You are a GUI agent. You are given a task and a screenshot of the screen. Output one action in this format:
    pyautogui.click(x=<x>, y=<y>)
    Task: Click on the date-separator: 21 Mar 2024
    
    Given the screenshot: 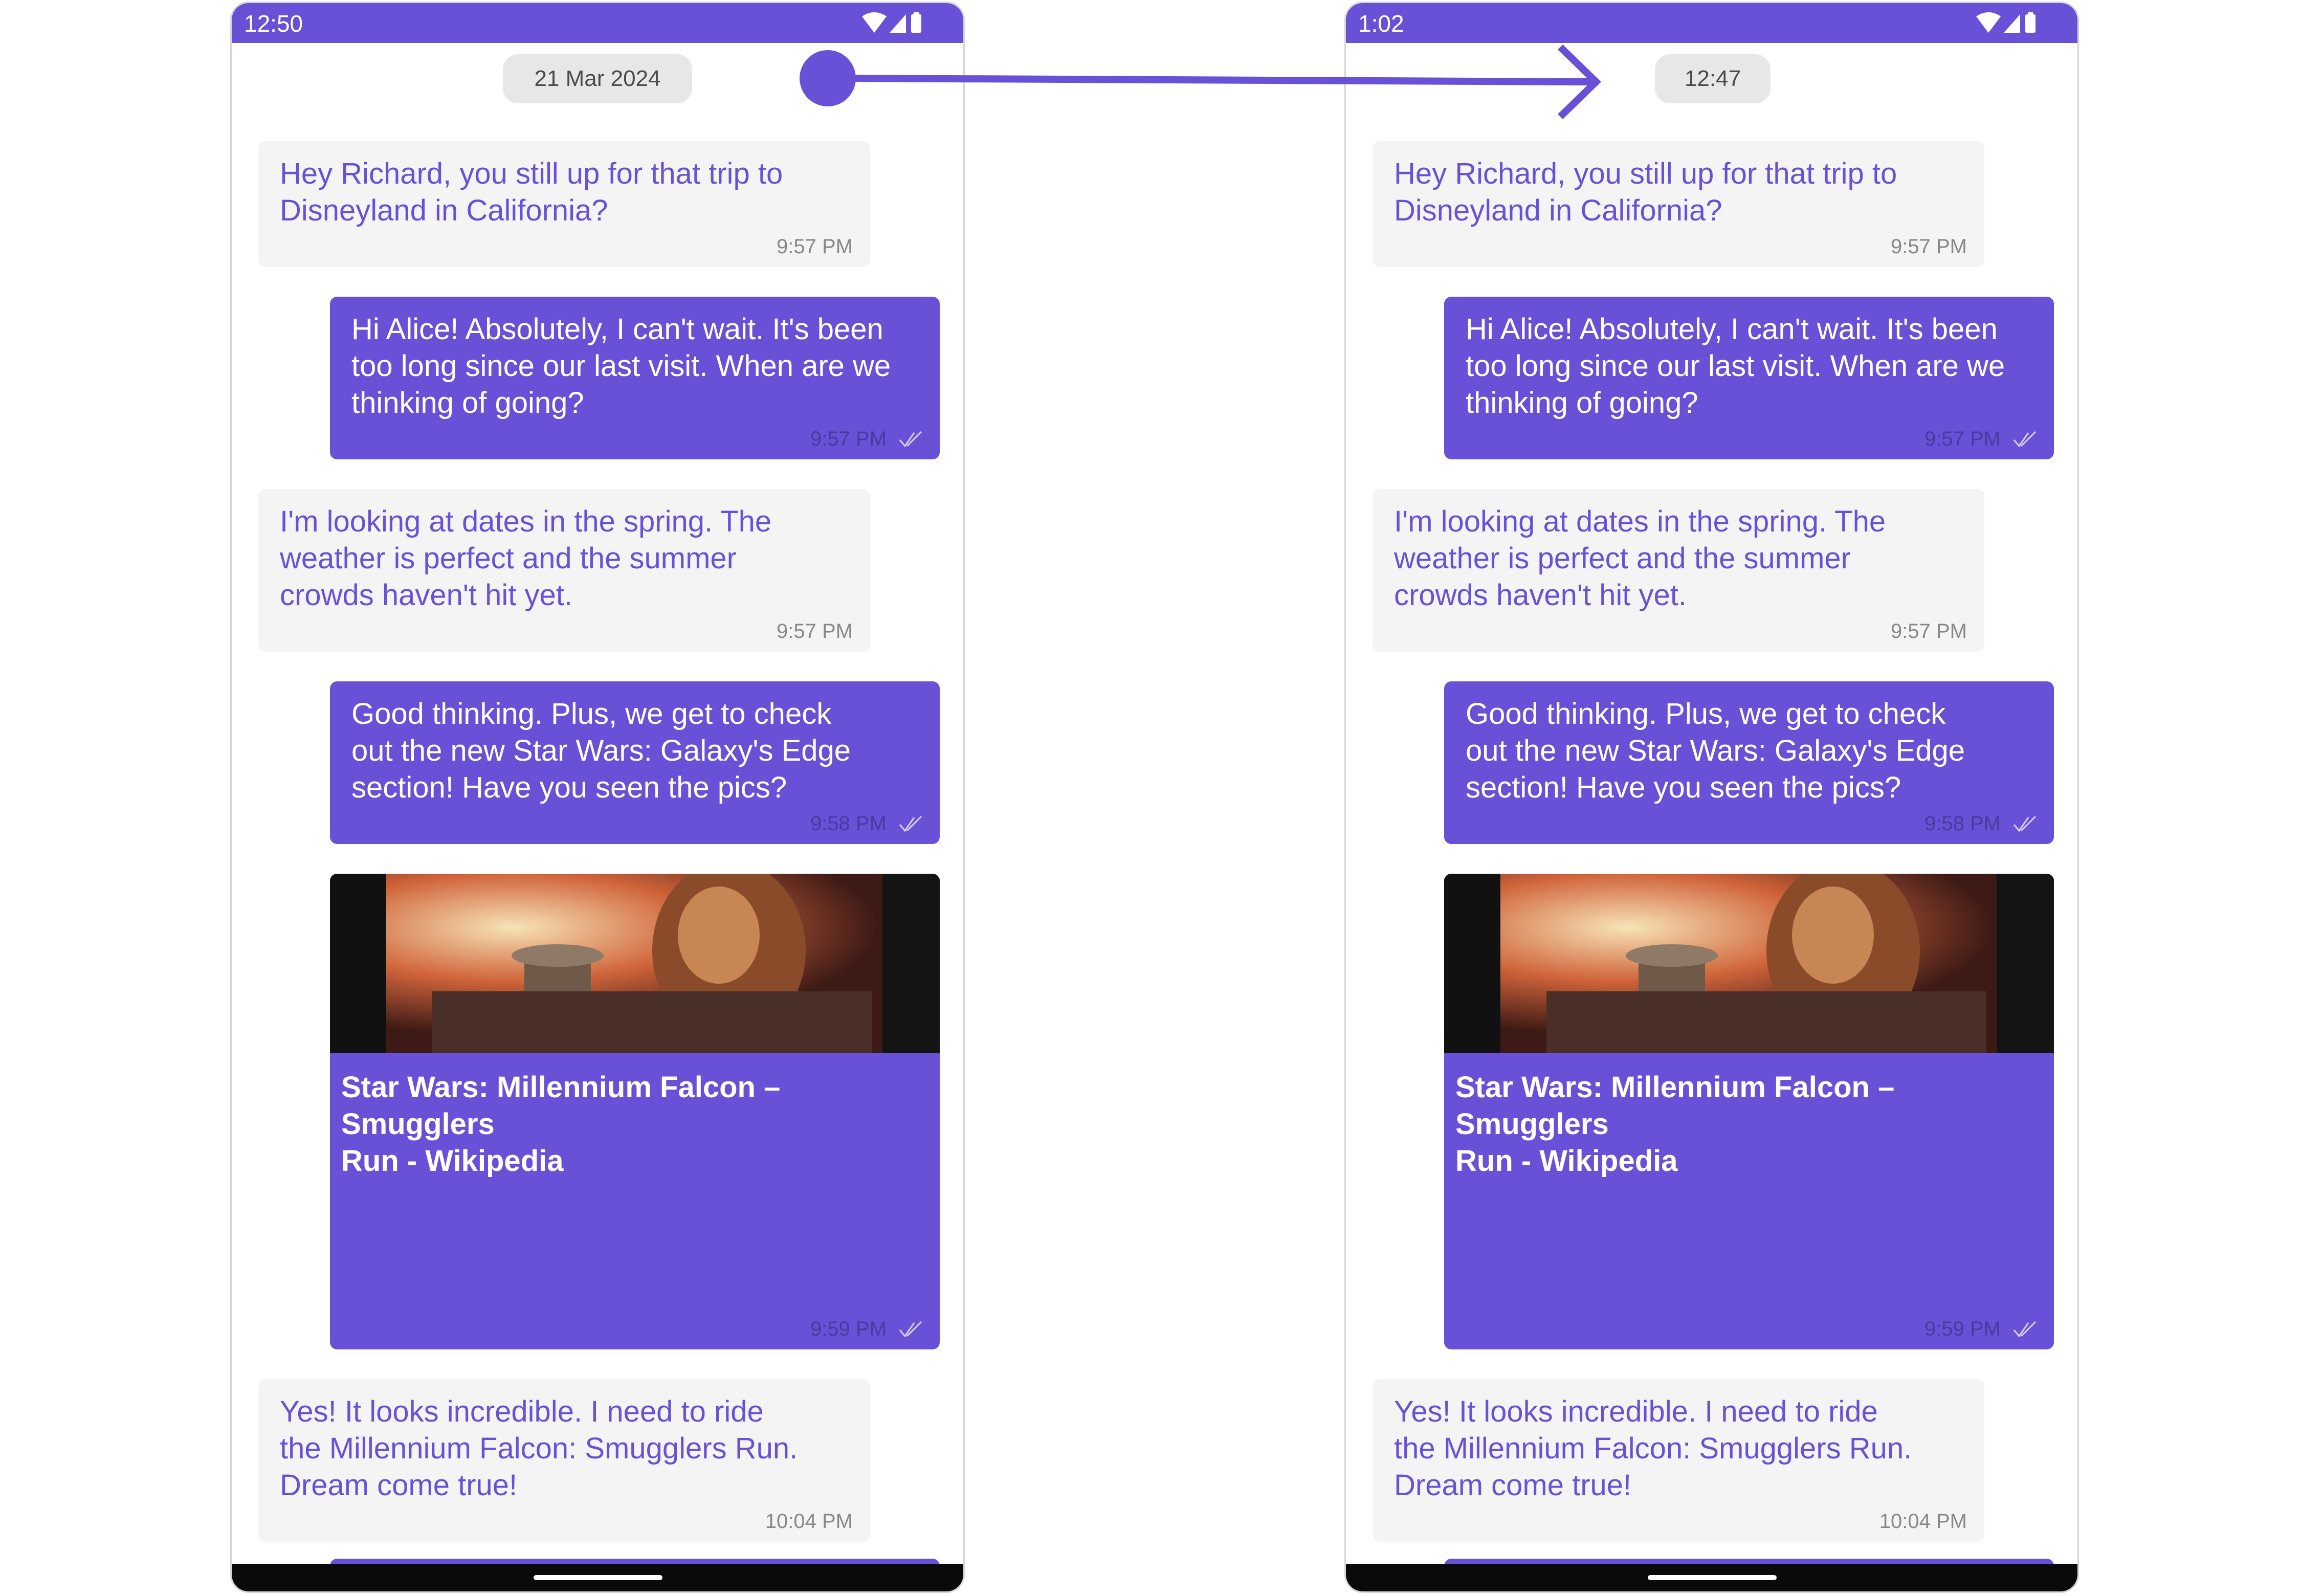 What is the action you would take?
    pyautogui.click(x=597, y=78)
    